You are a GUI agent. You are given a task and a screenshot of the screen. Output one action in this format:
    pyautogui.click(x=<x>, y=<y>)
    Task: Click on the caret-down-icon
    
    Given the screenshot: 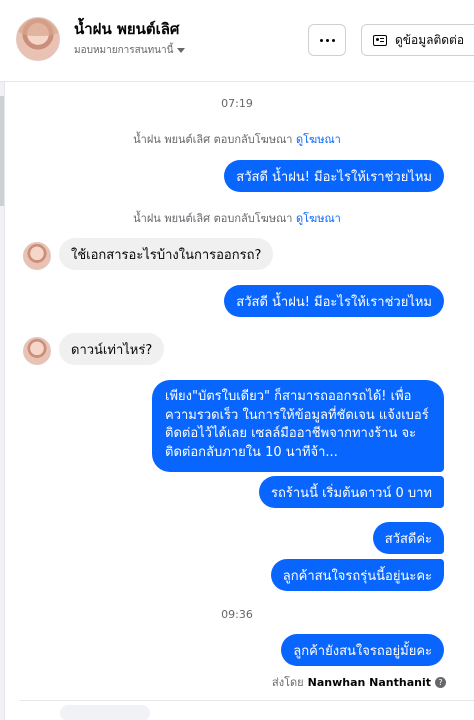 What is the action you would take?
    pyautogui.click(x=181, y=50)
    